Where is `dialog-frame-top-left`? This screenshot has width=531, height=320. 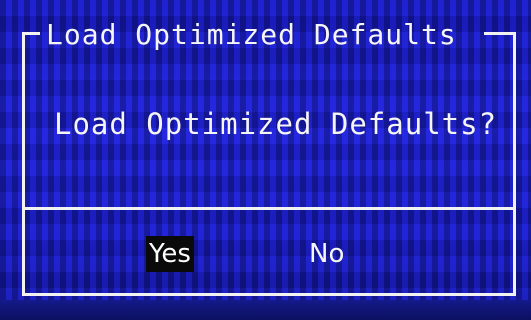
dialog-frame-top-left is located at coordinates (31, 33).